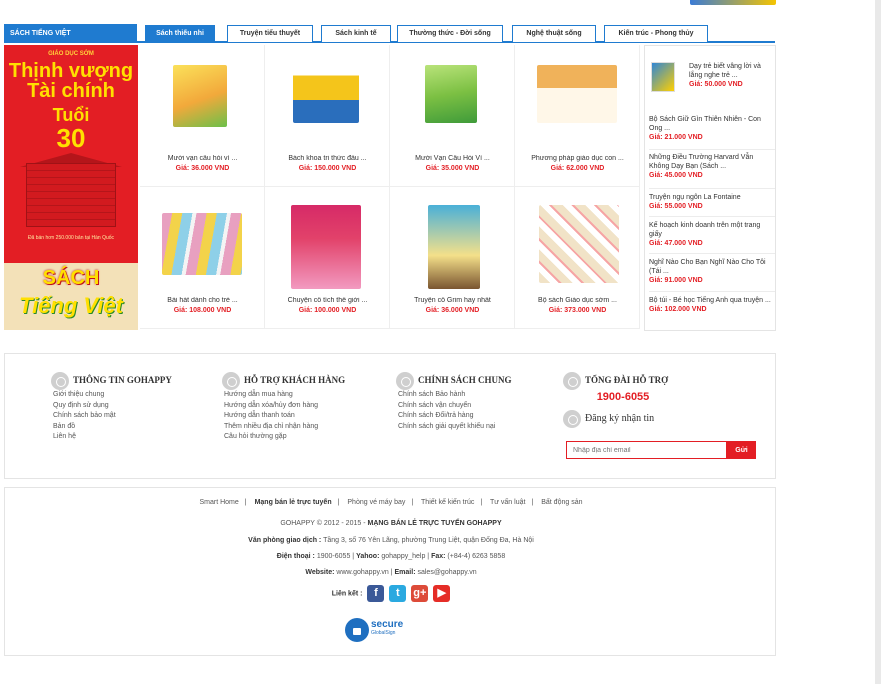 The image size is (881, 684). Describe the element at coordinates (712, 197) in the screenshot. I see `list-item-name: Truyện ngụ ngôn La Fontaine` at that location.